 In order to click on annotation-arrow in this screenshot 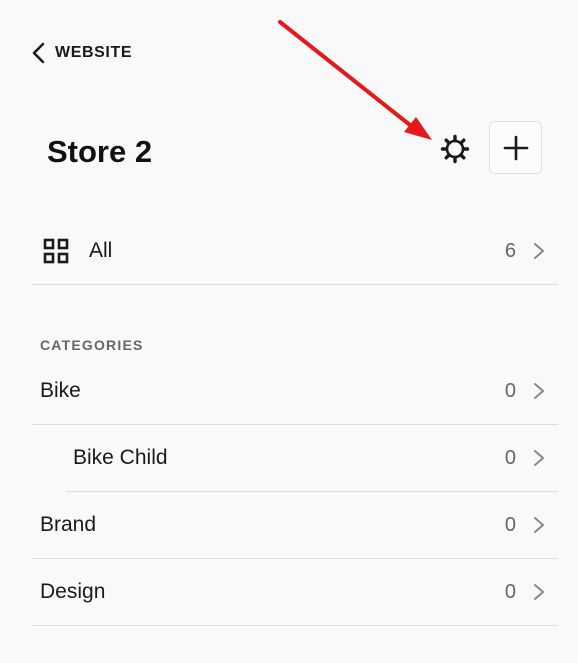, I will do `click(355, 80)`.